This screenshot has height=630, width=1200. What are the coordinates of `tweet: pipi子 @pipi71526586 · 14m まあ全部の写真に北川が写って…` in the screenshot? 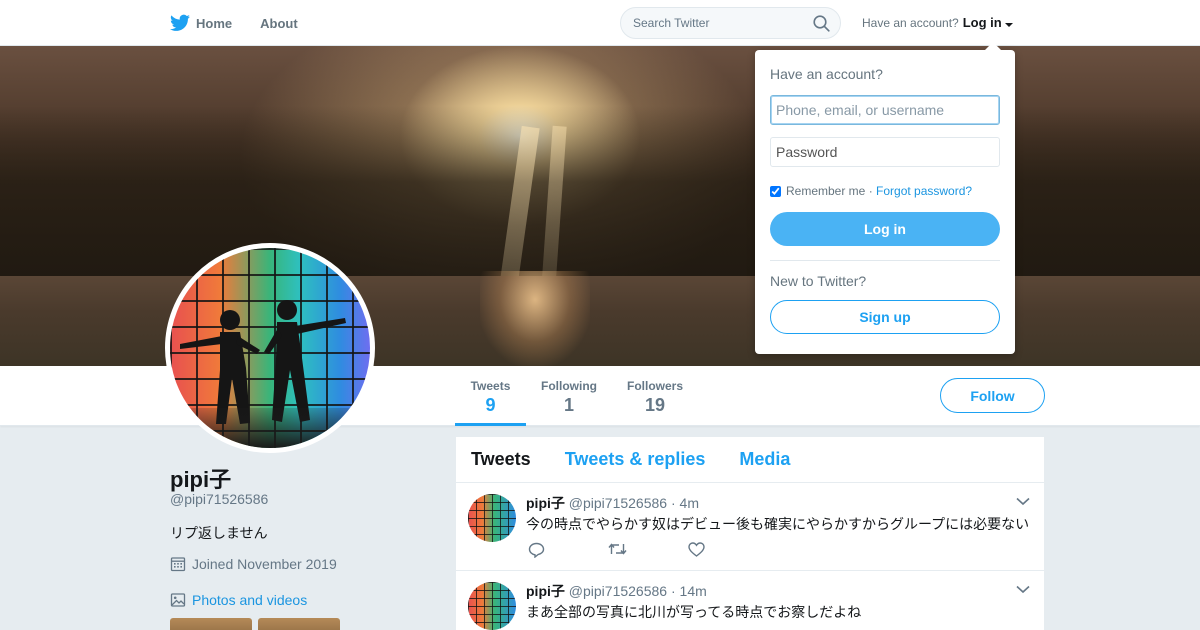 It's located at (750, 600).